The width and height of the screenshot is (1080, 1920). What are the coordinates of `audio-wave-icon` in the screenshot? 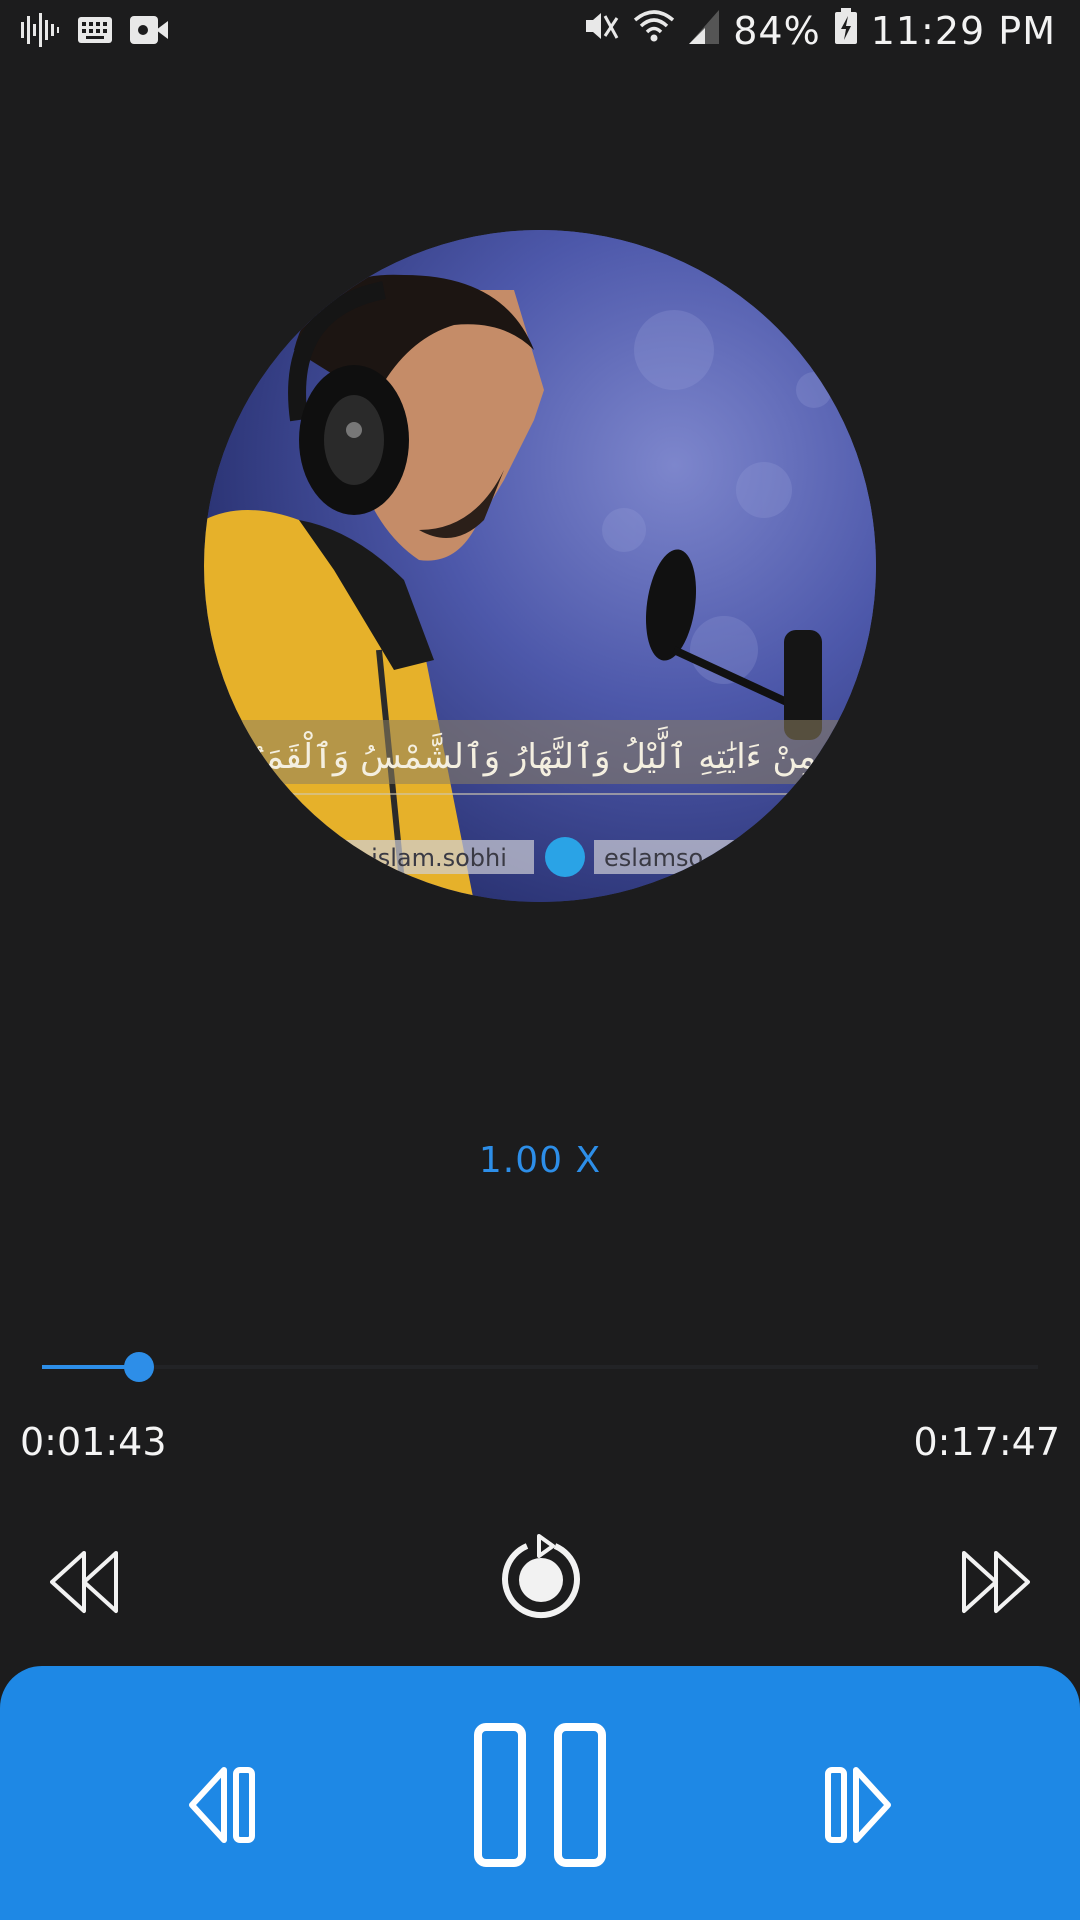 It's located at (40, 32).